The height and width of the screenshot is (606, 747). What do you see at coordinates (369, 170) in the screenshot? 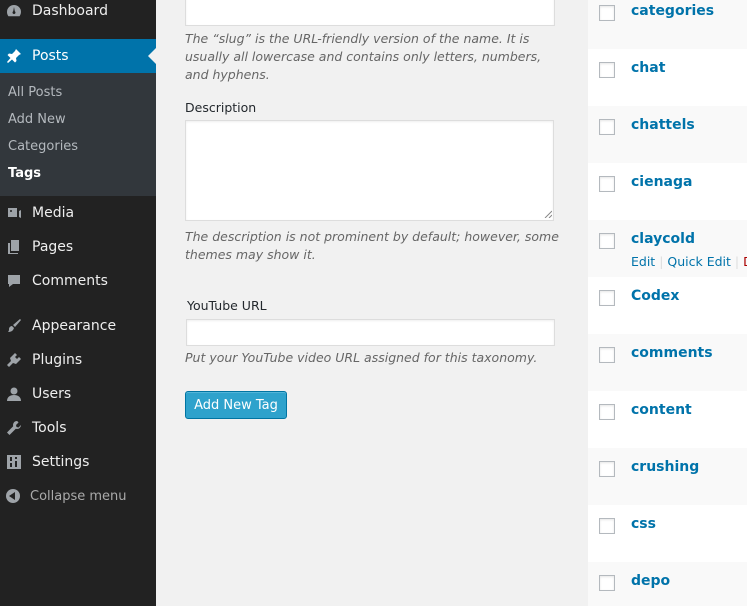
I see `description-textarea` at bounding box center [369, 170].